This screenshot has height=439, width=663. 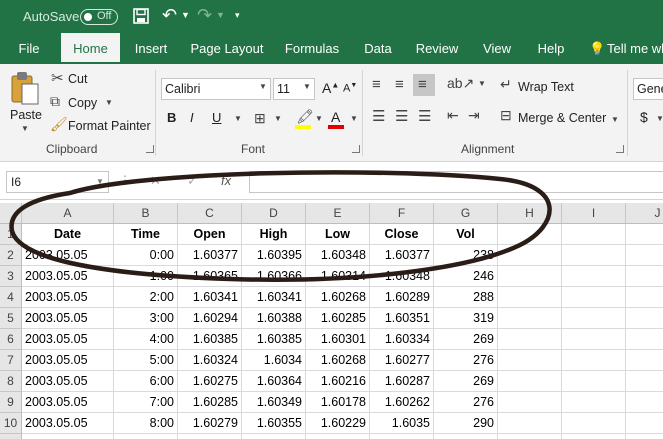 What do you see at coordinates (338, 234) in the screenshot?
I see `cell-e1: Low` at bounding box center [338, 234].